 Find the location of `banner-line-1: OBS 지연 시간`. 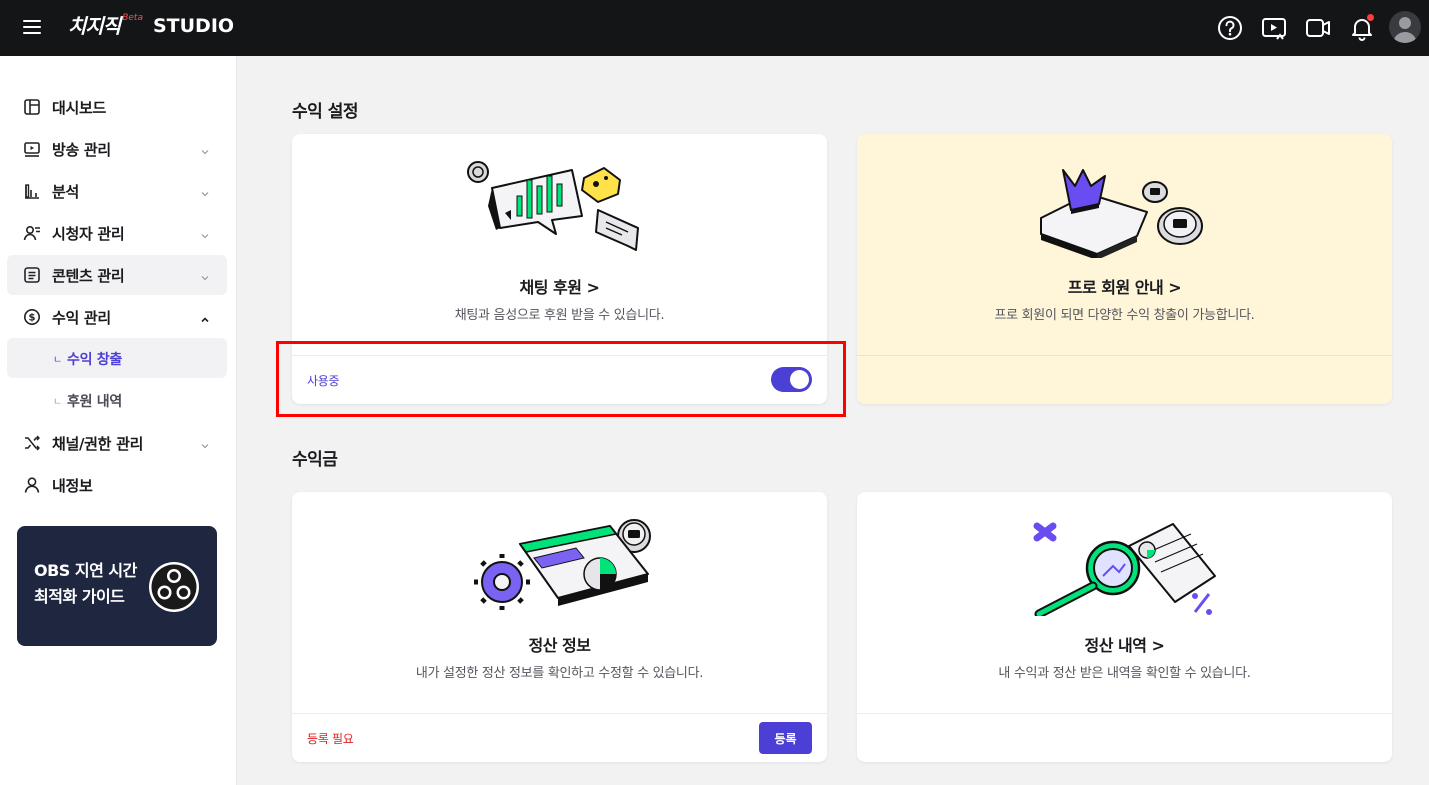

banner-line-1: OBS 지연 시간 is located at coordinates (85, 570).